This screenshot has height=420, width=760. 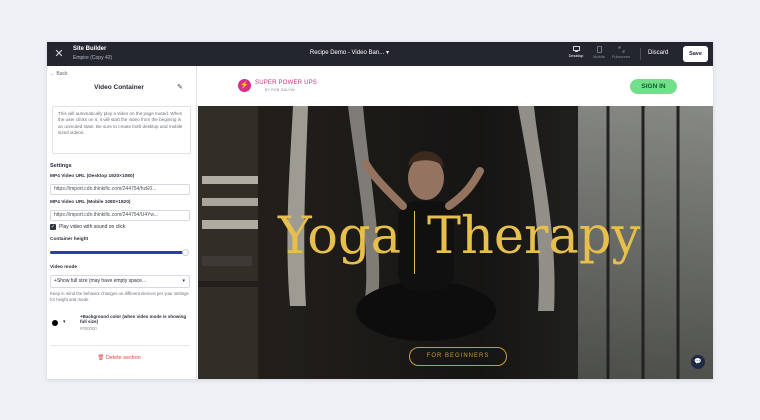 I want to click on view-mobile-label: Mobile, so click(x=599, y=56).